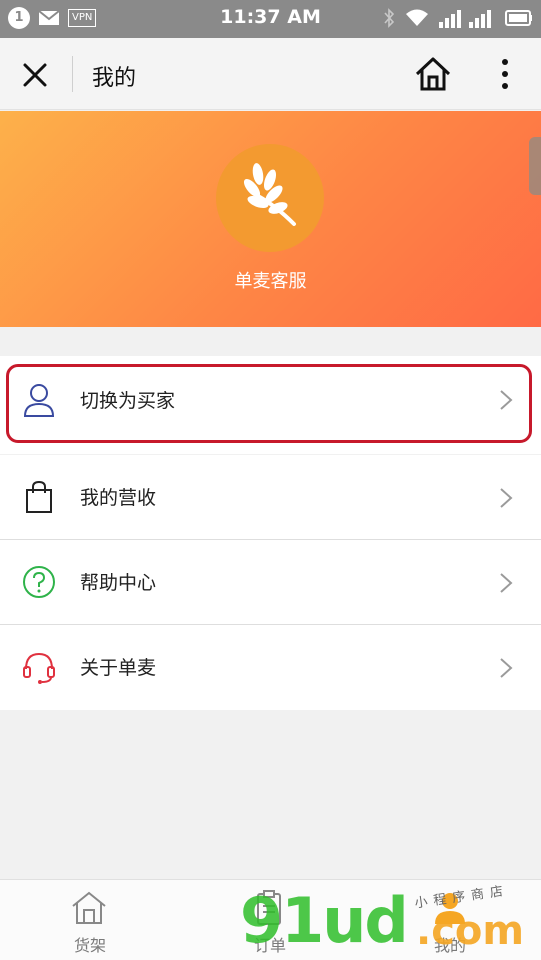 This screenshot has height=960, width=541. Describe the element at coordinates (89, 945) in the screenshot. I see `tab-label: 货架` at that location.